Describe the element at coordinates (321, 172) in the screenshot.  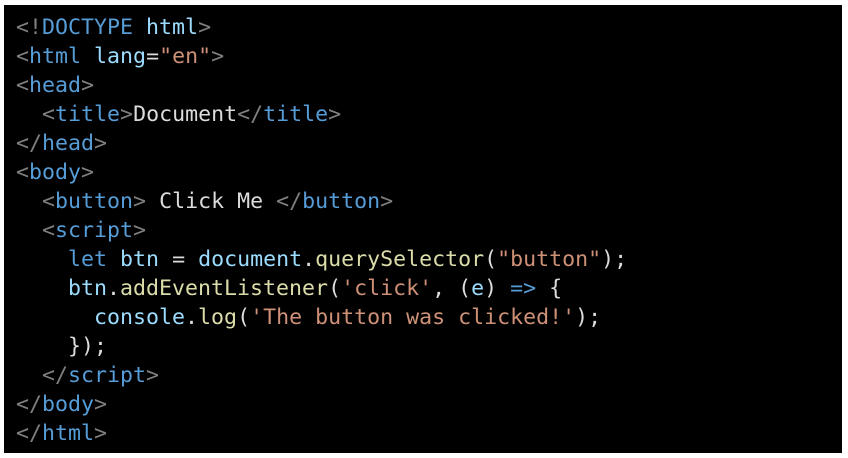
I see `code-line: <body>` at that location.